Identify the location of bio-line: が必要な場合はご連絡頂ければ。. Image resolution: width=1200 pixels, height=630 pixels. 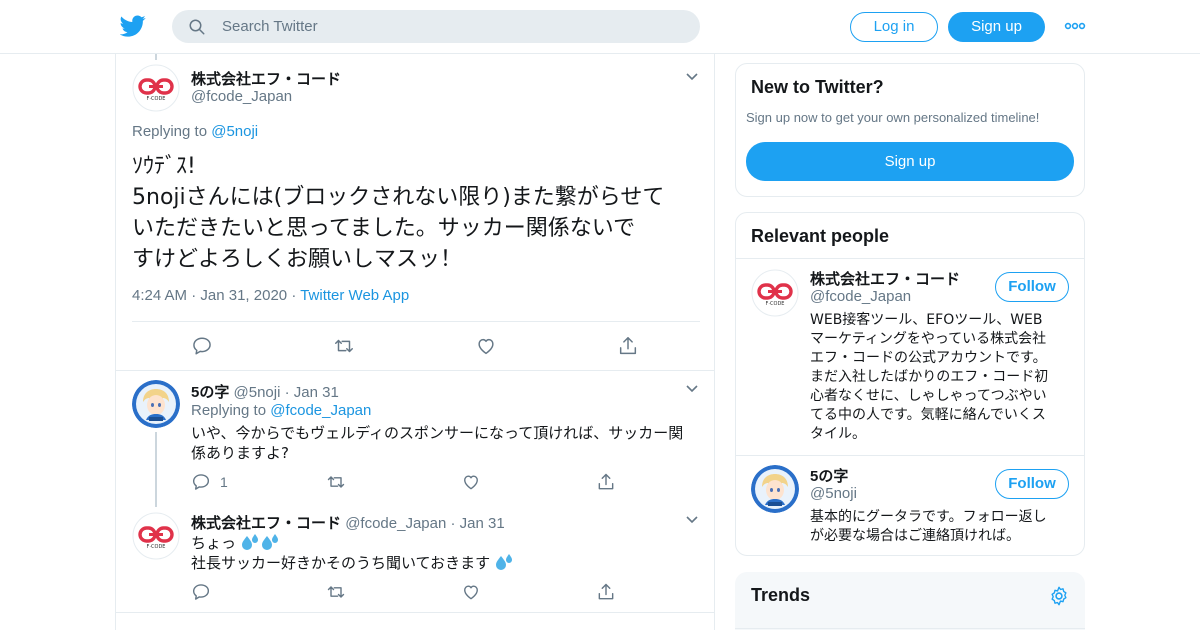
(915, 536).